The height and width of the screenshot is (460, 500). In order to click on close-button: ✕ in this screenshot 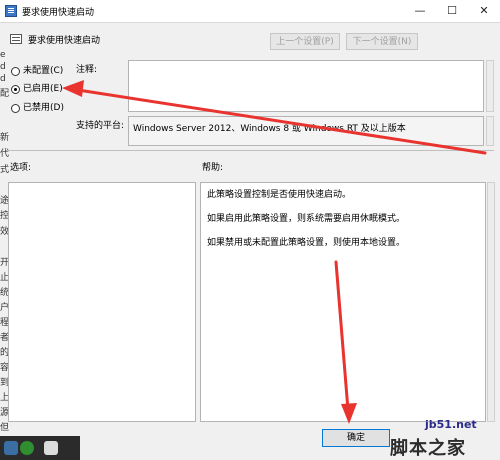, I will do `click(484, 11)`.